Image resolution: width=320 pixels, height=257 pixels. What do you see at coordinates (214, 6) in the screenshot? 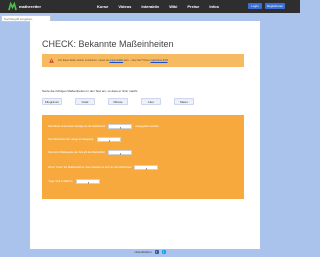
I see `nav-item-infos: Infos` at bounding box center [214, 6].